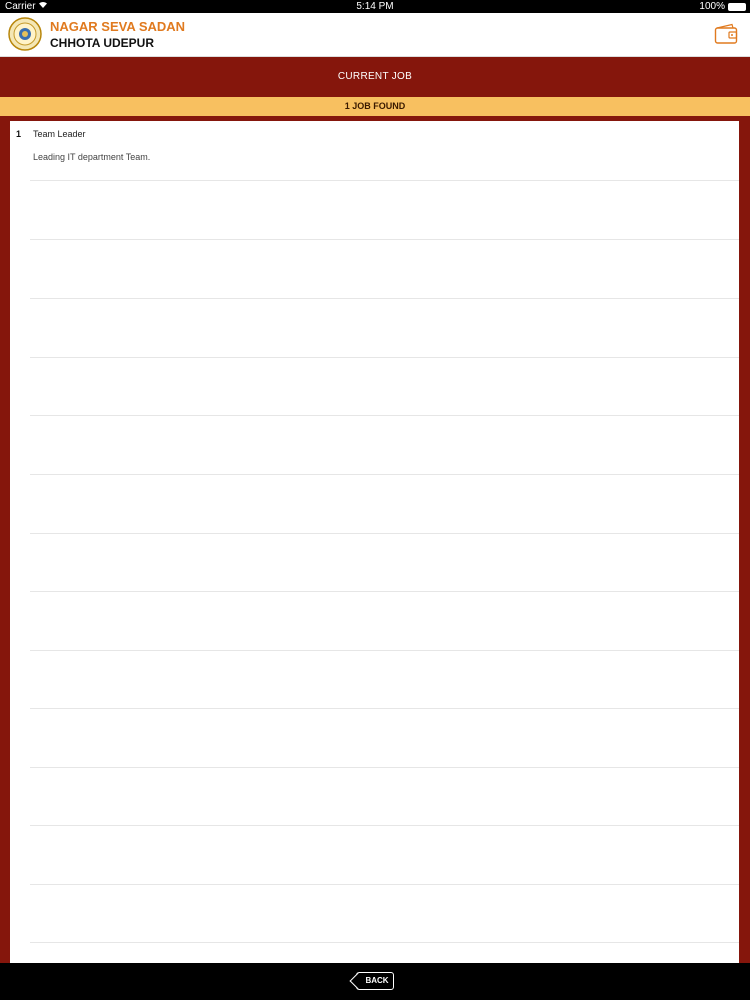  Describe the element at coordinates (712, 6) in the screenshot. I see `battery-percent: 100%` at that location.